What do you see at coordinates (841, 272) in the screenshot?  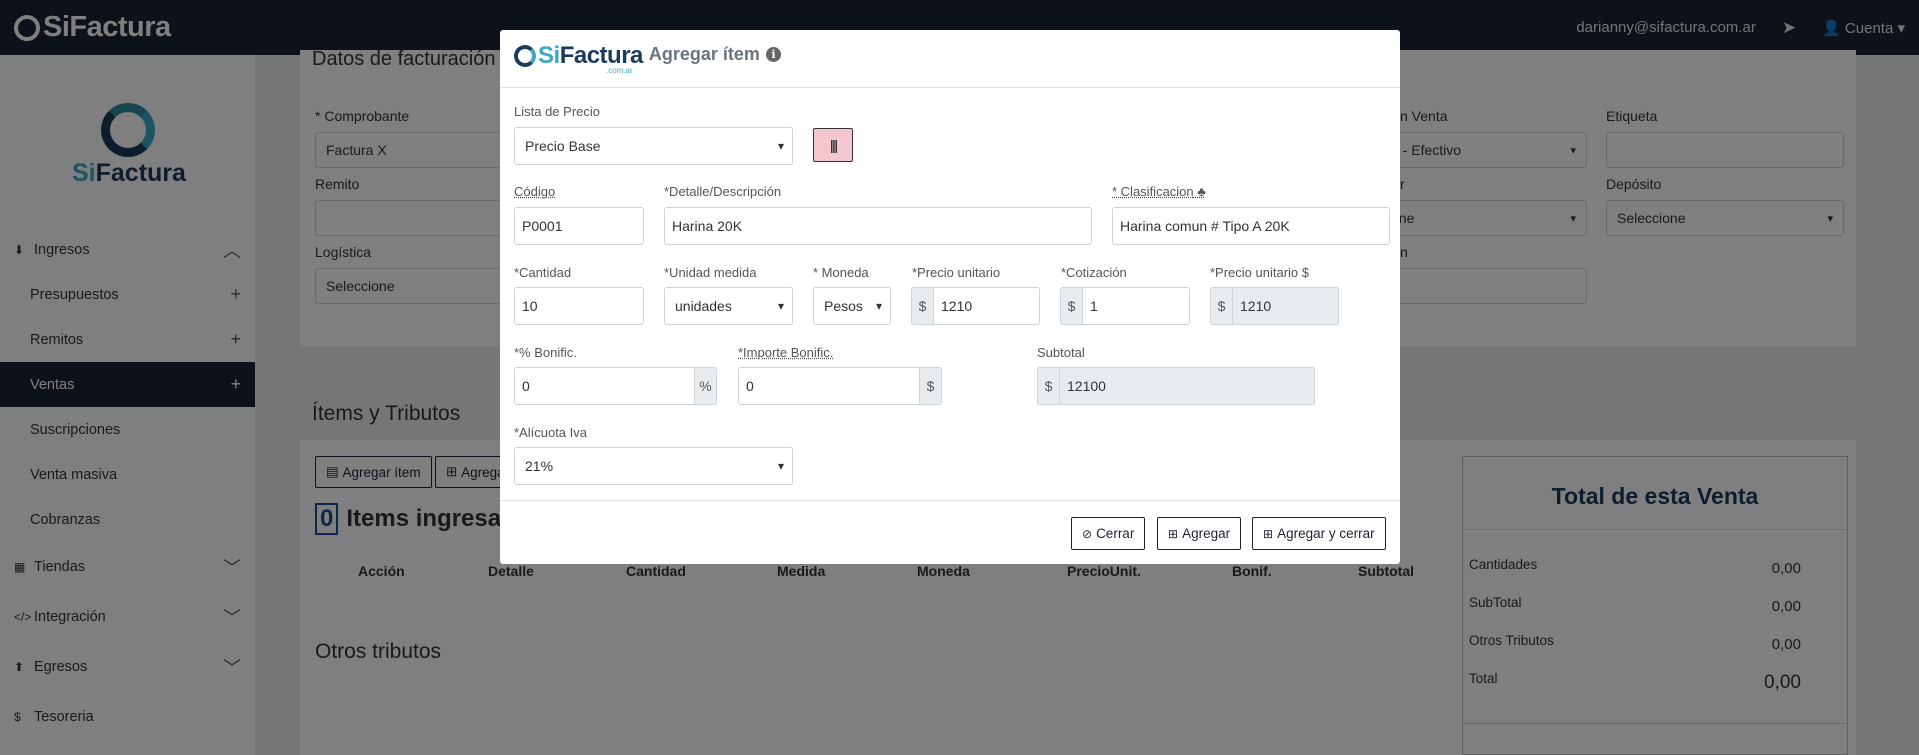 I see `moneda-label: * Moneda` at bounding box center [841, 272].